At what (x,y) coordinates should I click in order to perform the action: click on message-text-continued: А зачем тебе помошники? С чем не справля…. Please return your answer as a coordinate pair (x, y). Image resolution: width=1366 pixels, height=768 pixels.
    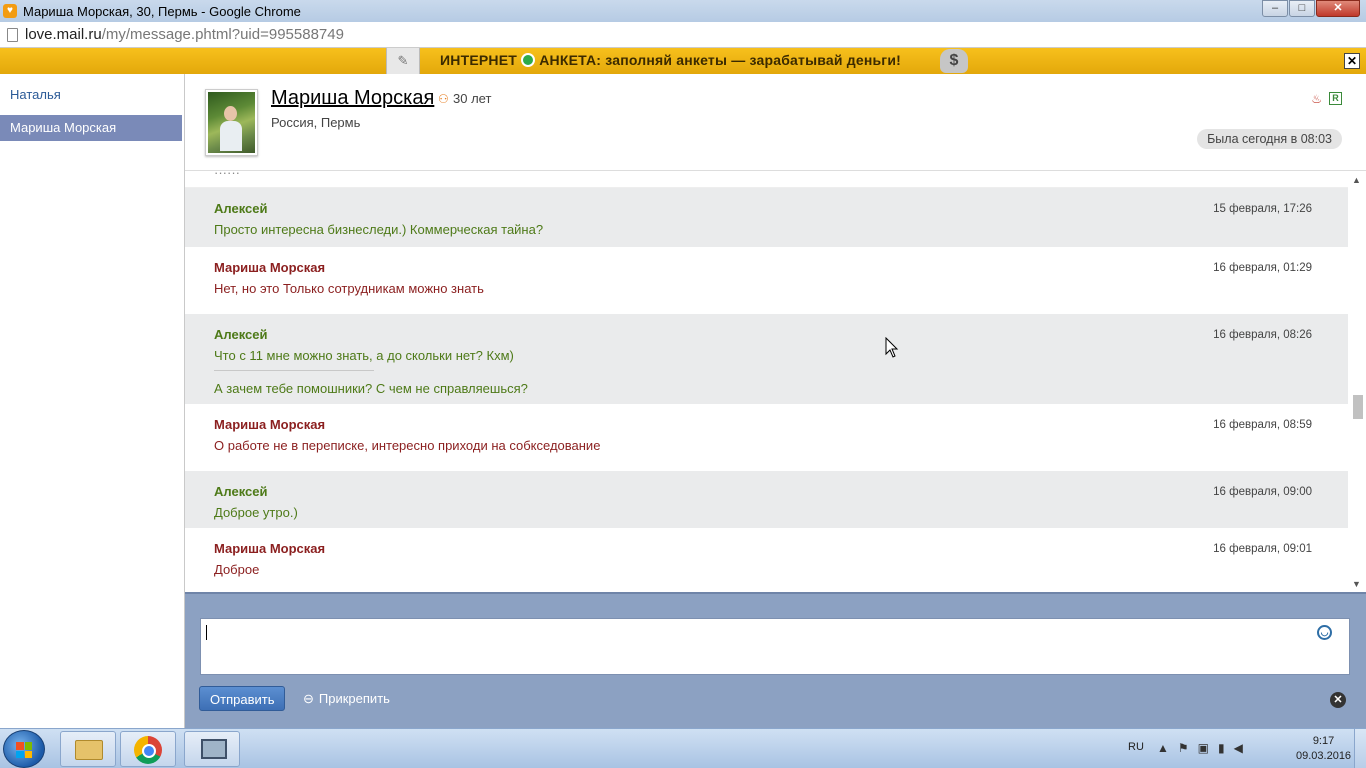
    Looking at the image, I should click on (371, 388).